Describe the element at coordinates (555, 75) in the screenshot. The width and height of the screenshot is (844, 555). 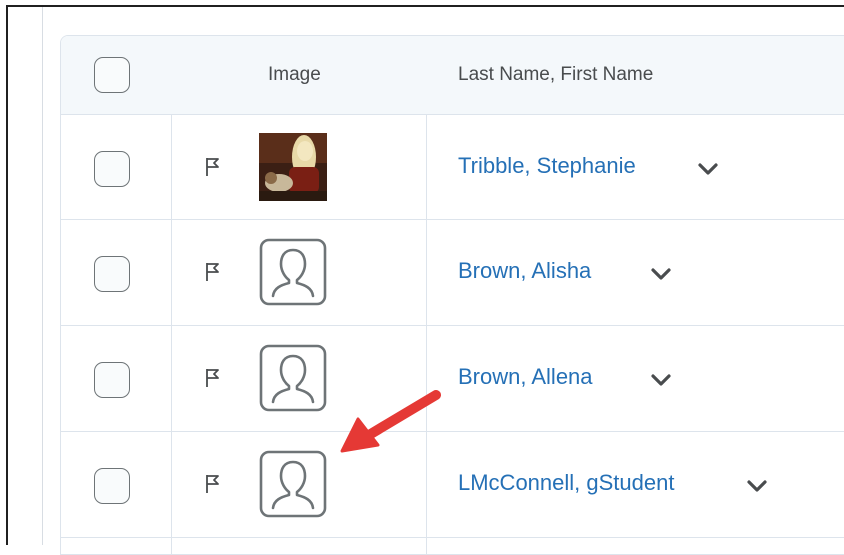
I see `column-header-name: Last Name, First Name` at that location.